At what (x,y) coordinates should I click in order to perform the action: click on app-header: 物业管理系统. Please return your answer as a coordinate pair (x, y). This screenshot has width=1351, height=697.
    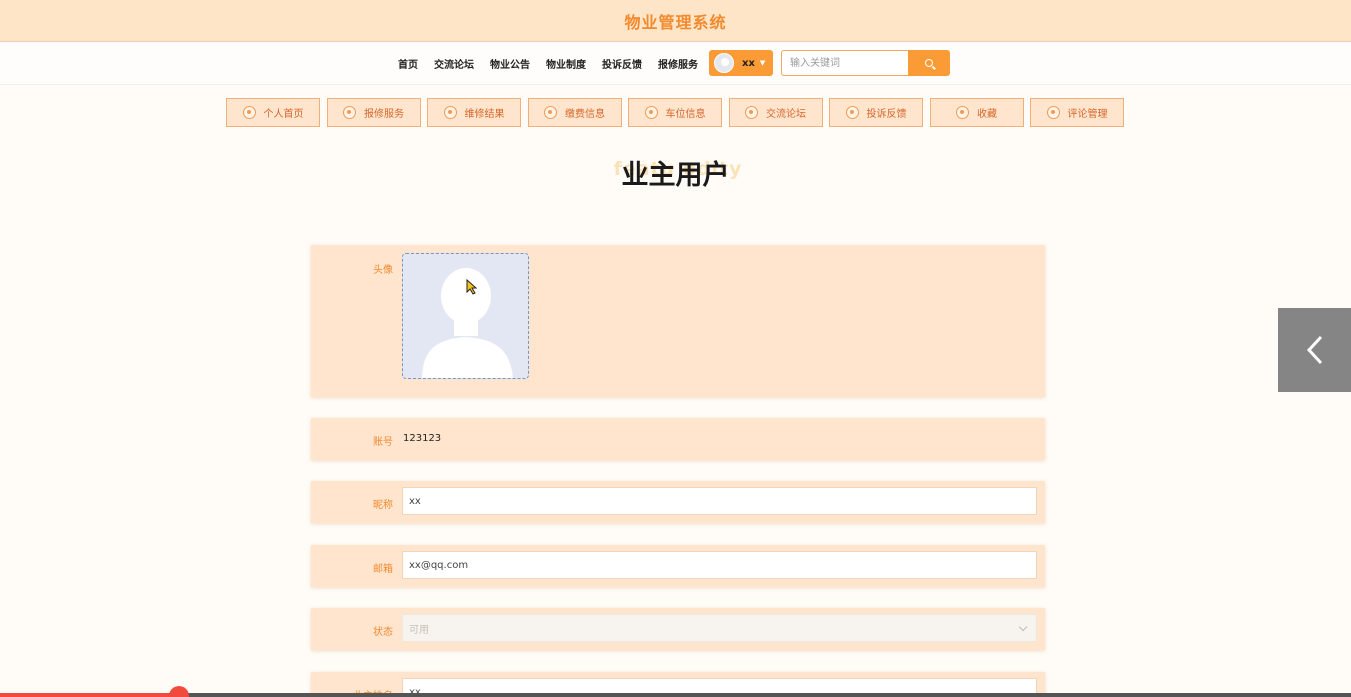
    Looking at the image, I should click on (675, 21).